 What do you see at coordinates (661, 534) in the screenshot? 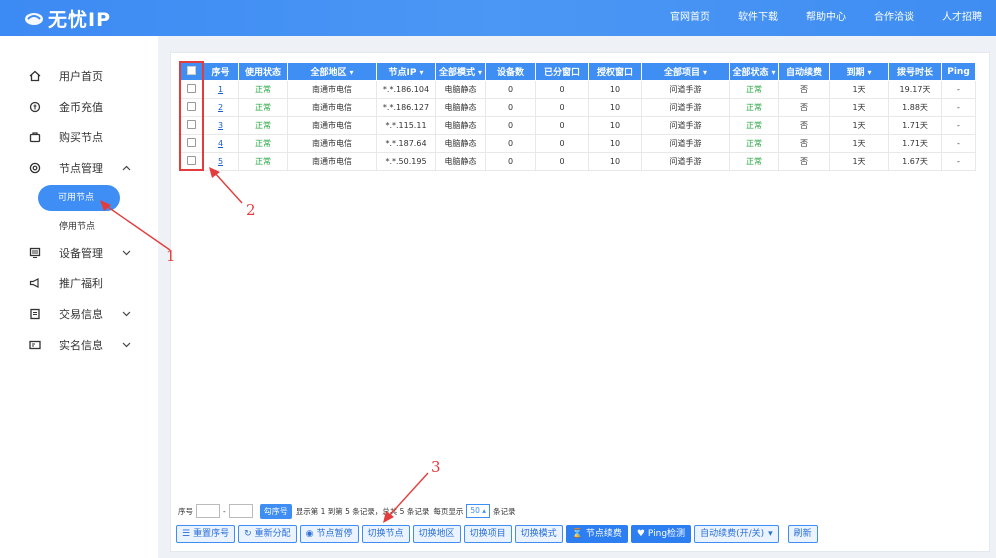
I see `ping-check-button: ♥ Ping检测` at bounding box center [661, 534].